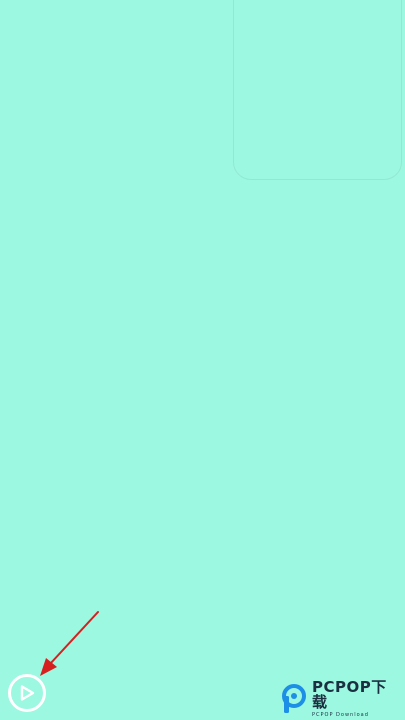 This screenshot has width=405, height=720. Describe the element at coordinates (340, 715) in the screenshot. I see `watermark-subtext: PCPOP Download` at that location.